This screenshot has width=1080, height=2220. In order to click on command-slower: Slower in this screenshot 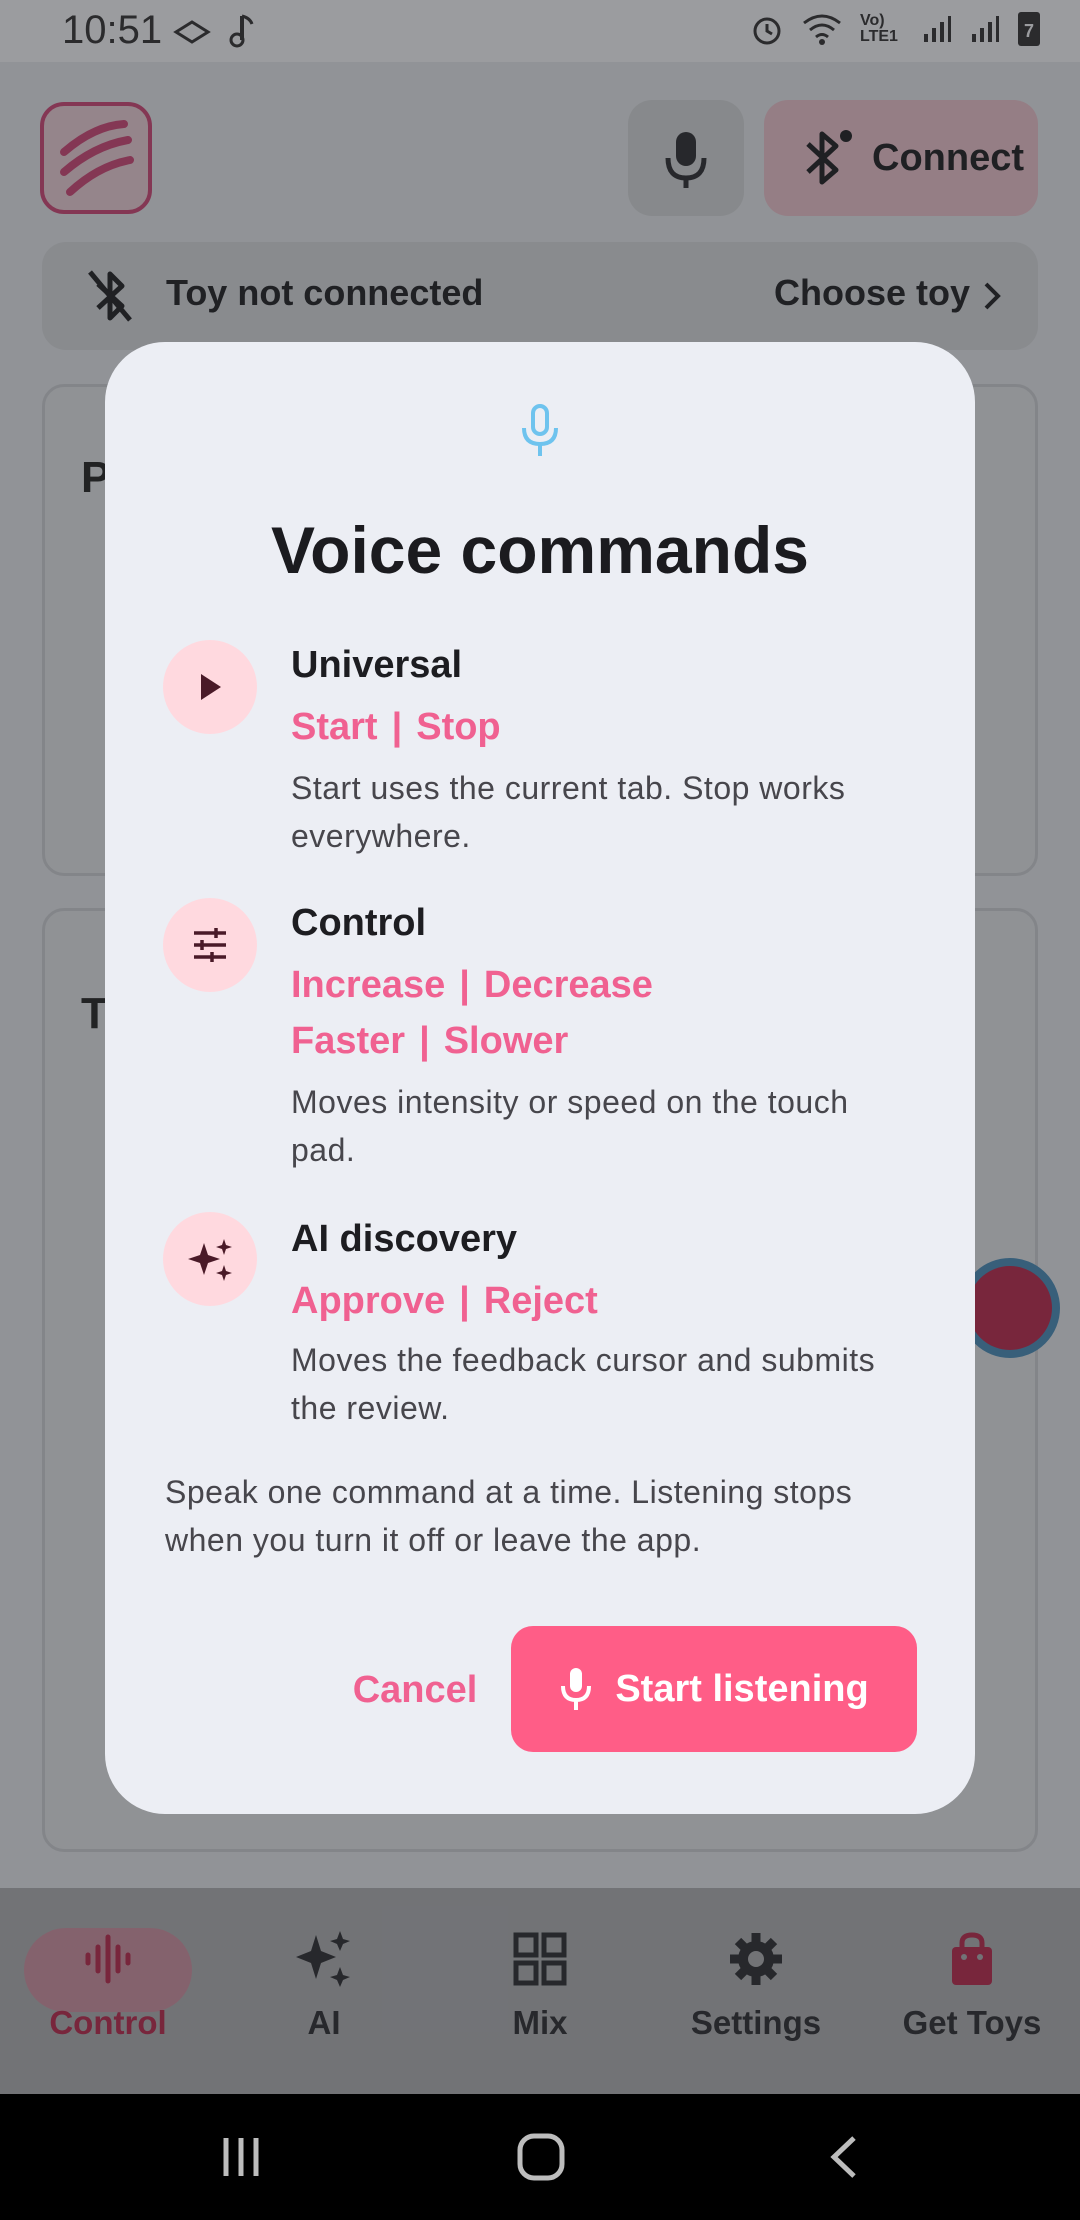, I will do `click(506, 1041)`.